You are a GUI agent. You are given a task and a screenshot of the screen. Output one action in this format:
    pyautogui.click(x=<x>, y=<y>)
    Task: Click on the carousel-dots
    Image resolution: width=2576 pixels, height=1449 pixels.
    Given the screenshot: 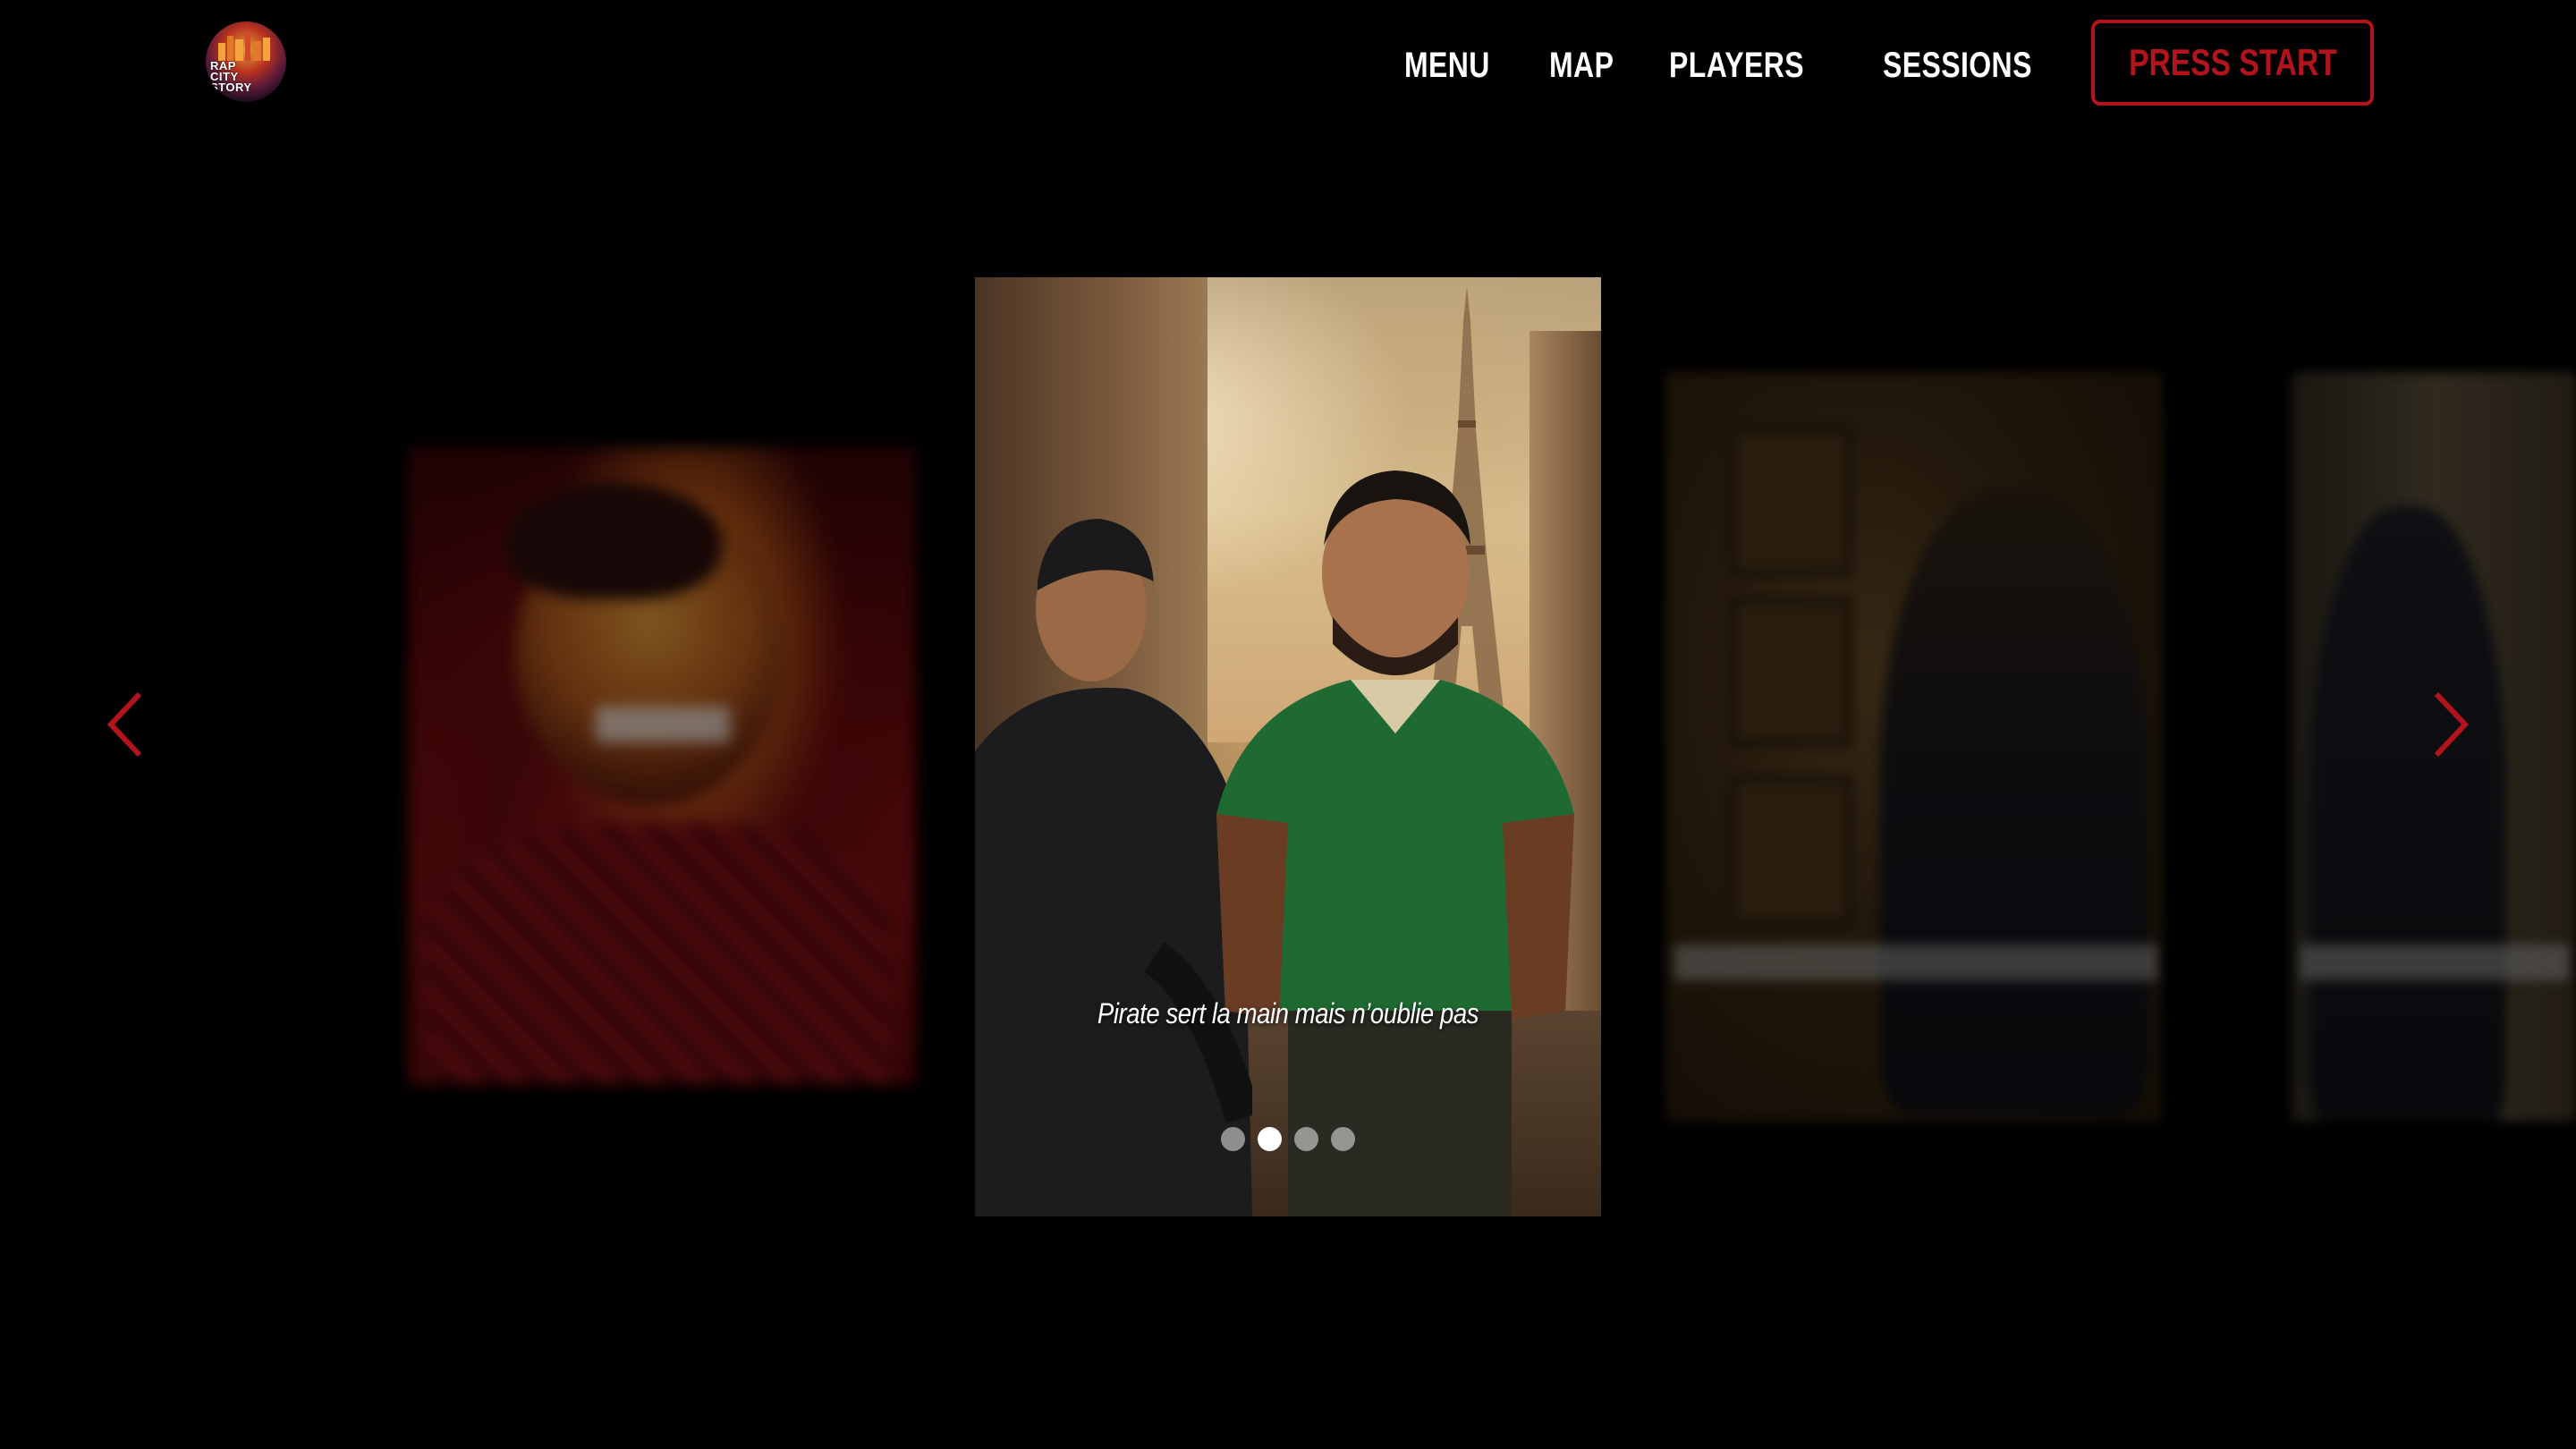 What is the action you would take?
    pyautogui.click(x=1288, y=1139)
    